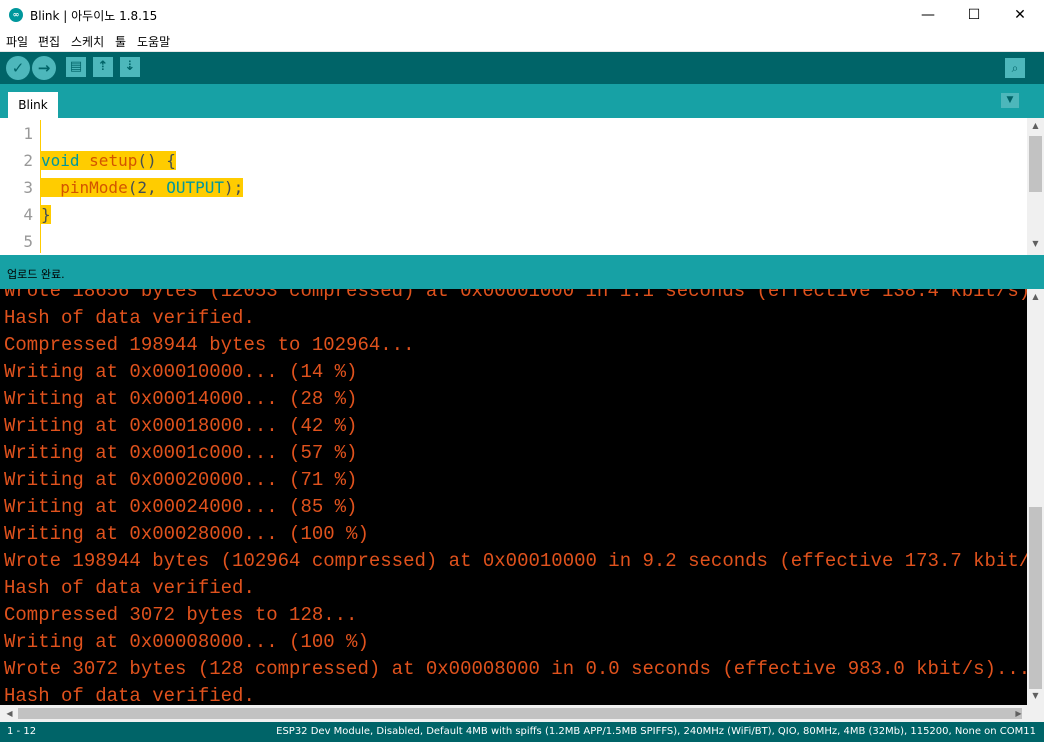 This screenshot has width=1044, height=742. What do you see at coordinates (87, 41) in the screenshot?
I see `menu-sketch: 스케치` at bounding box center [87, 41].